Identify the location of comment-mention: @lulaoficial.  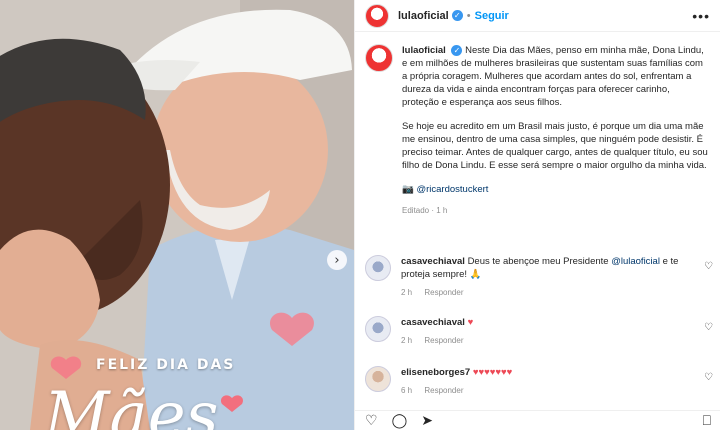
(635, 261).